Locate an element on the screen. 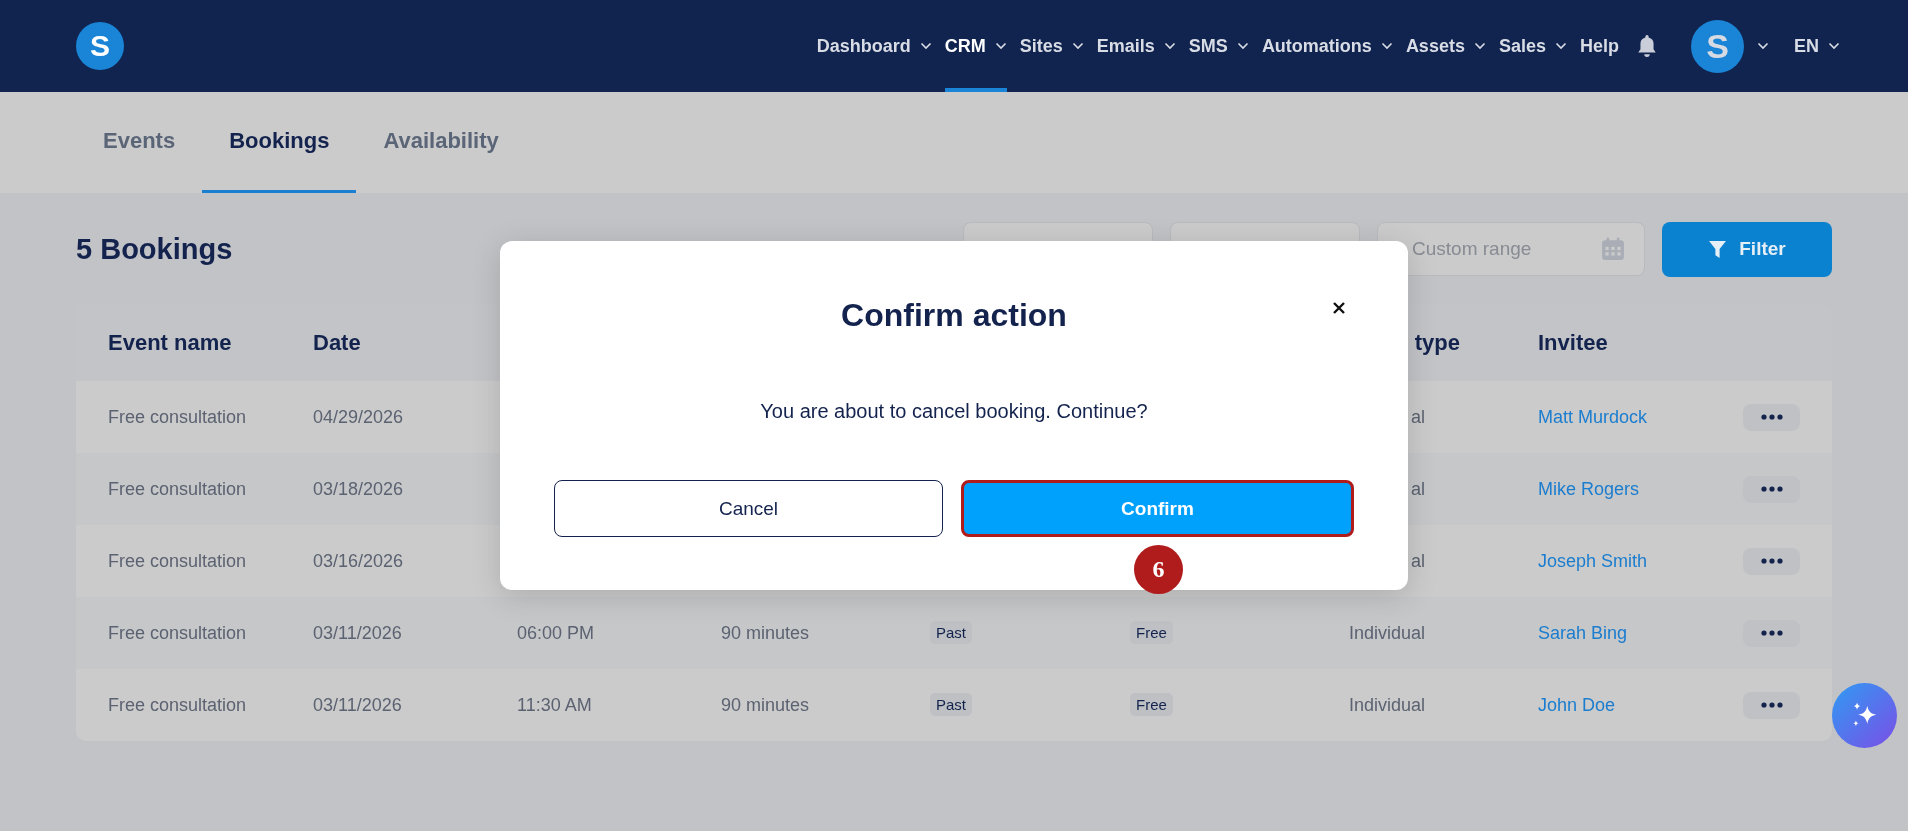 This screenshot has width=1908, height=831. column-header: type is located at coordinates (1437, 342).